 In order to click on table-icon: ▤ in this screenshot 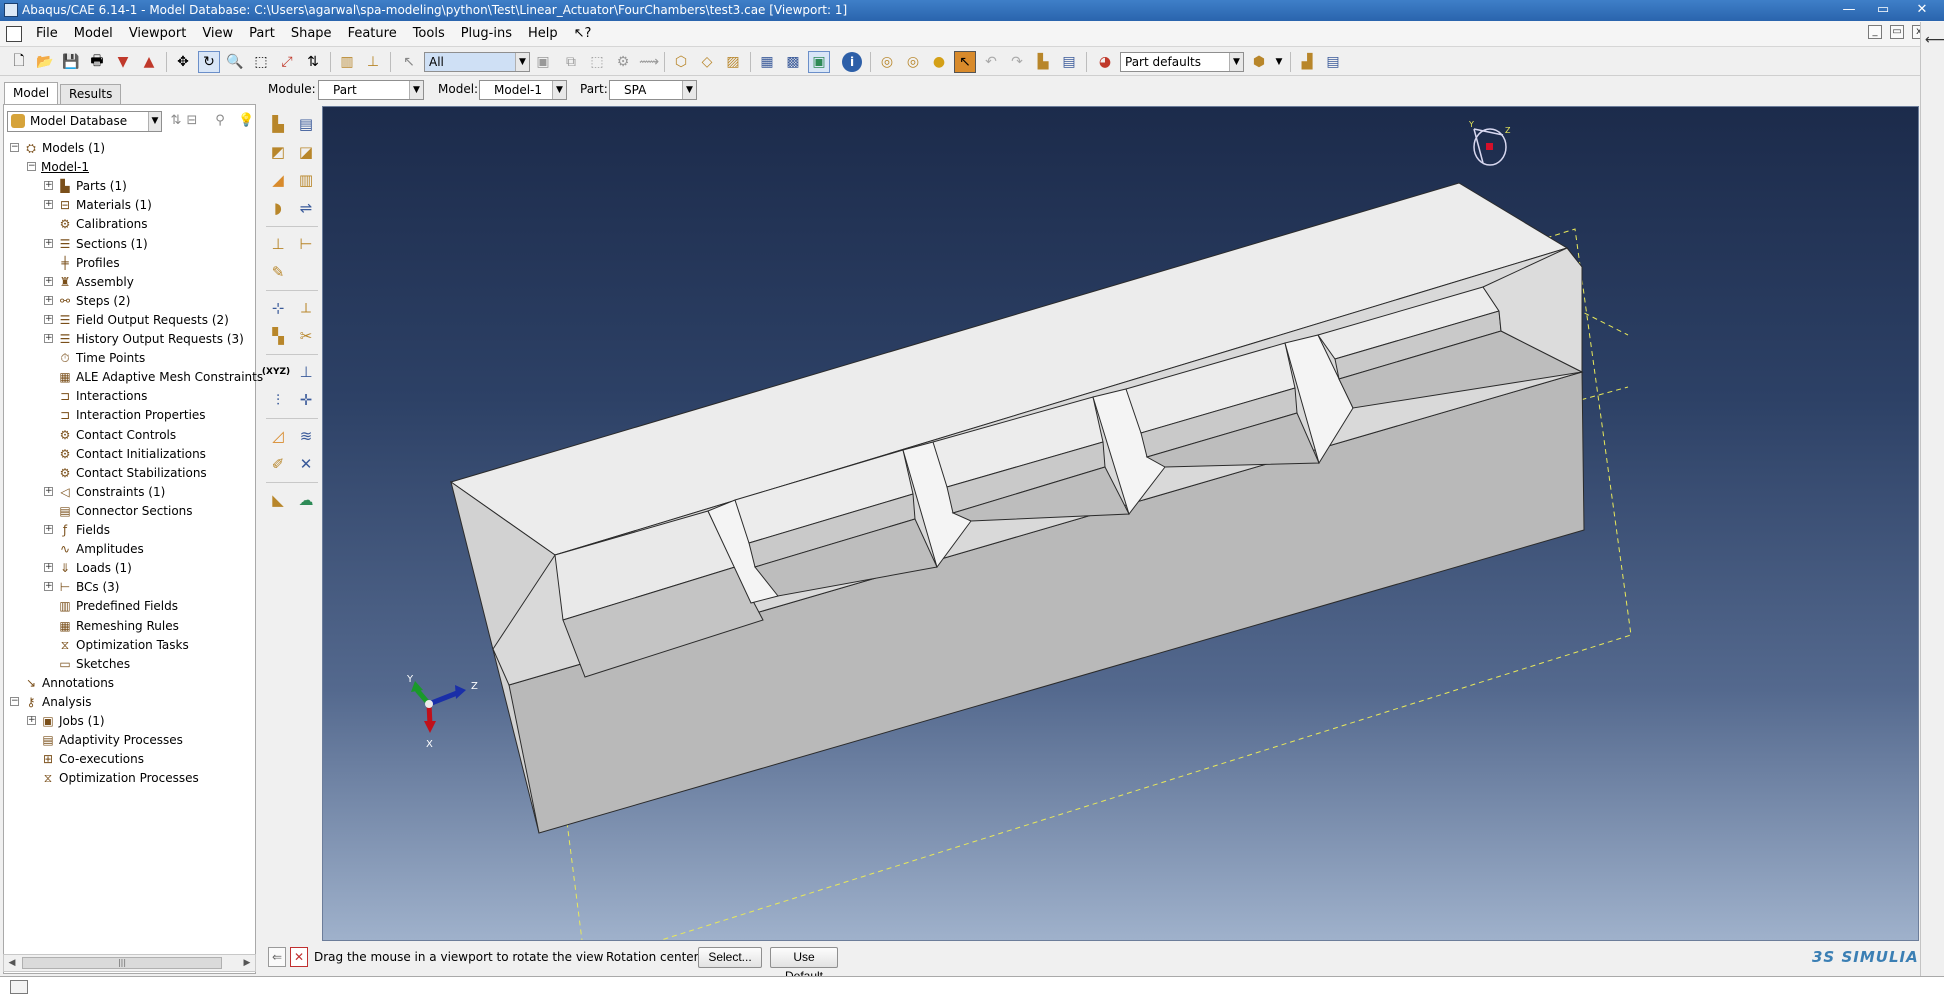, I will do `click(1069, 62)`.